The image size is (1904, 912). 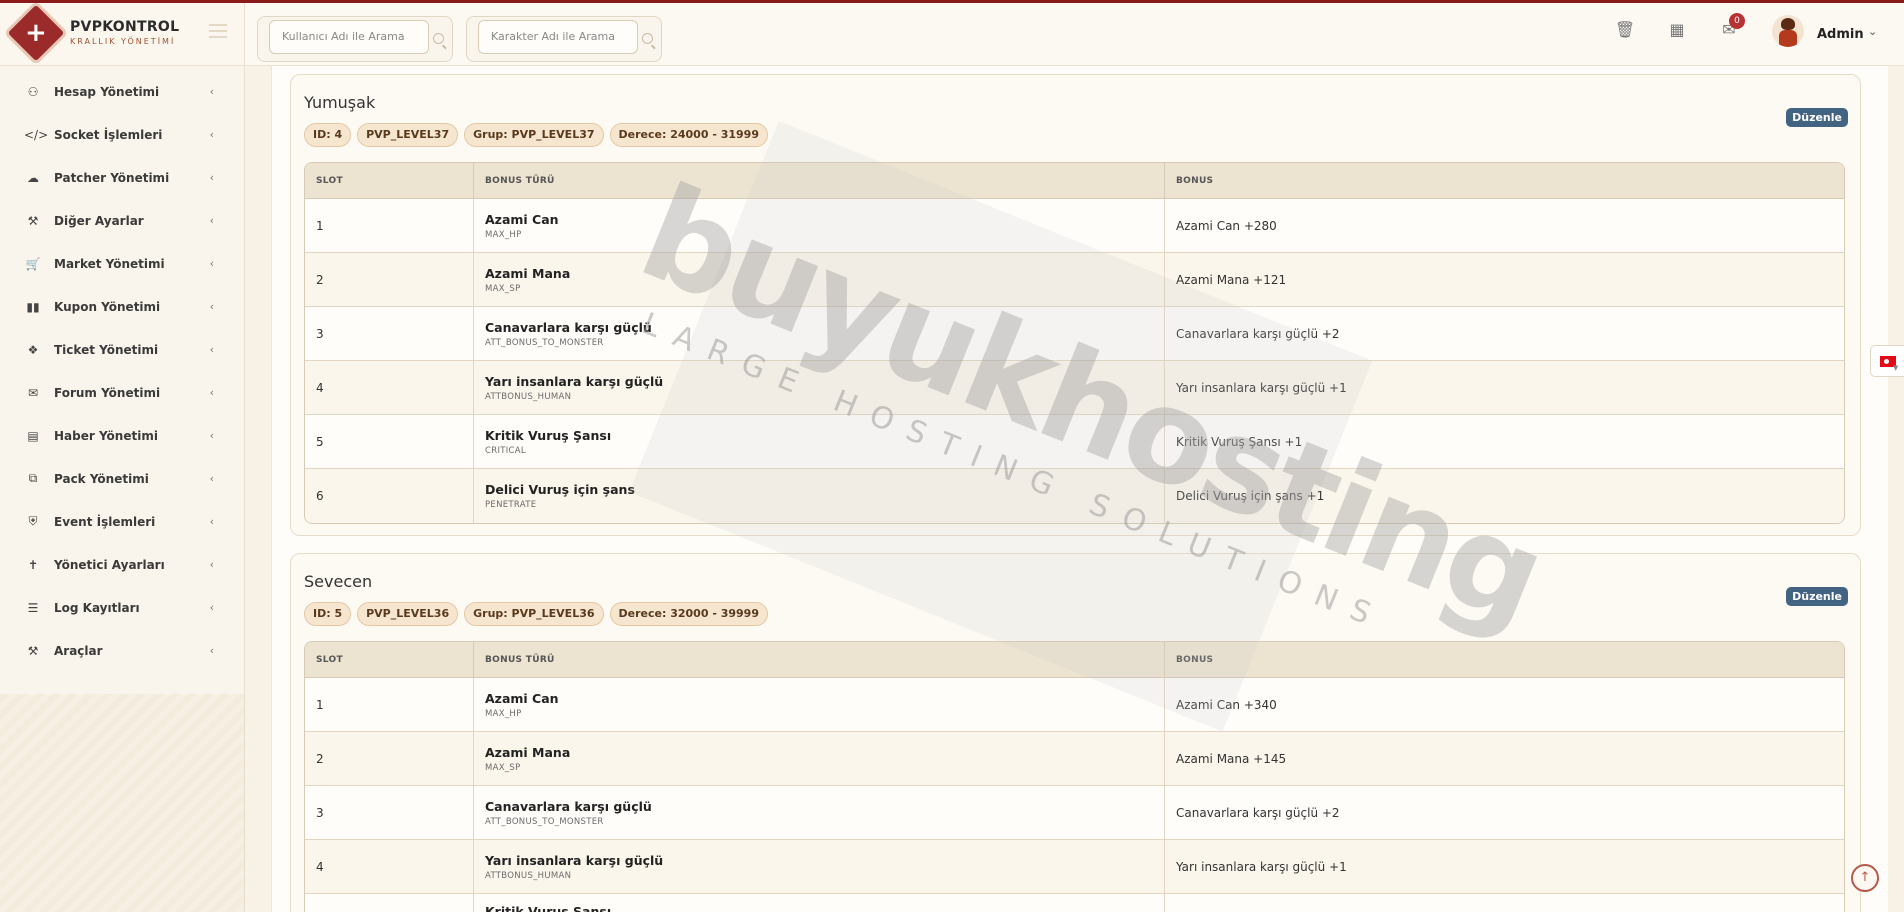 What do you see at coordinates (574, 381) in the screenshot?
I see `bonus-name: Yarı insanlara karşı güçlü` at bounding box center [574, 381].